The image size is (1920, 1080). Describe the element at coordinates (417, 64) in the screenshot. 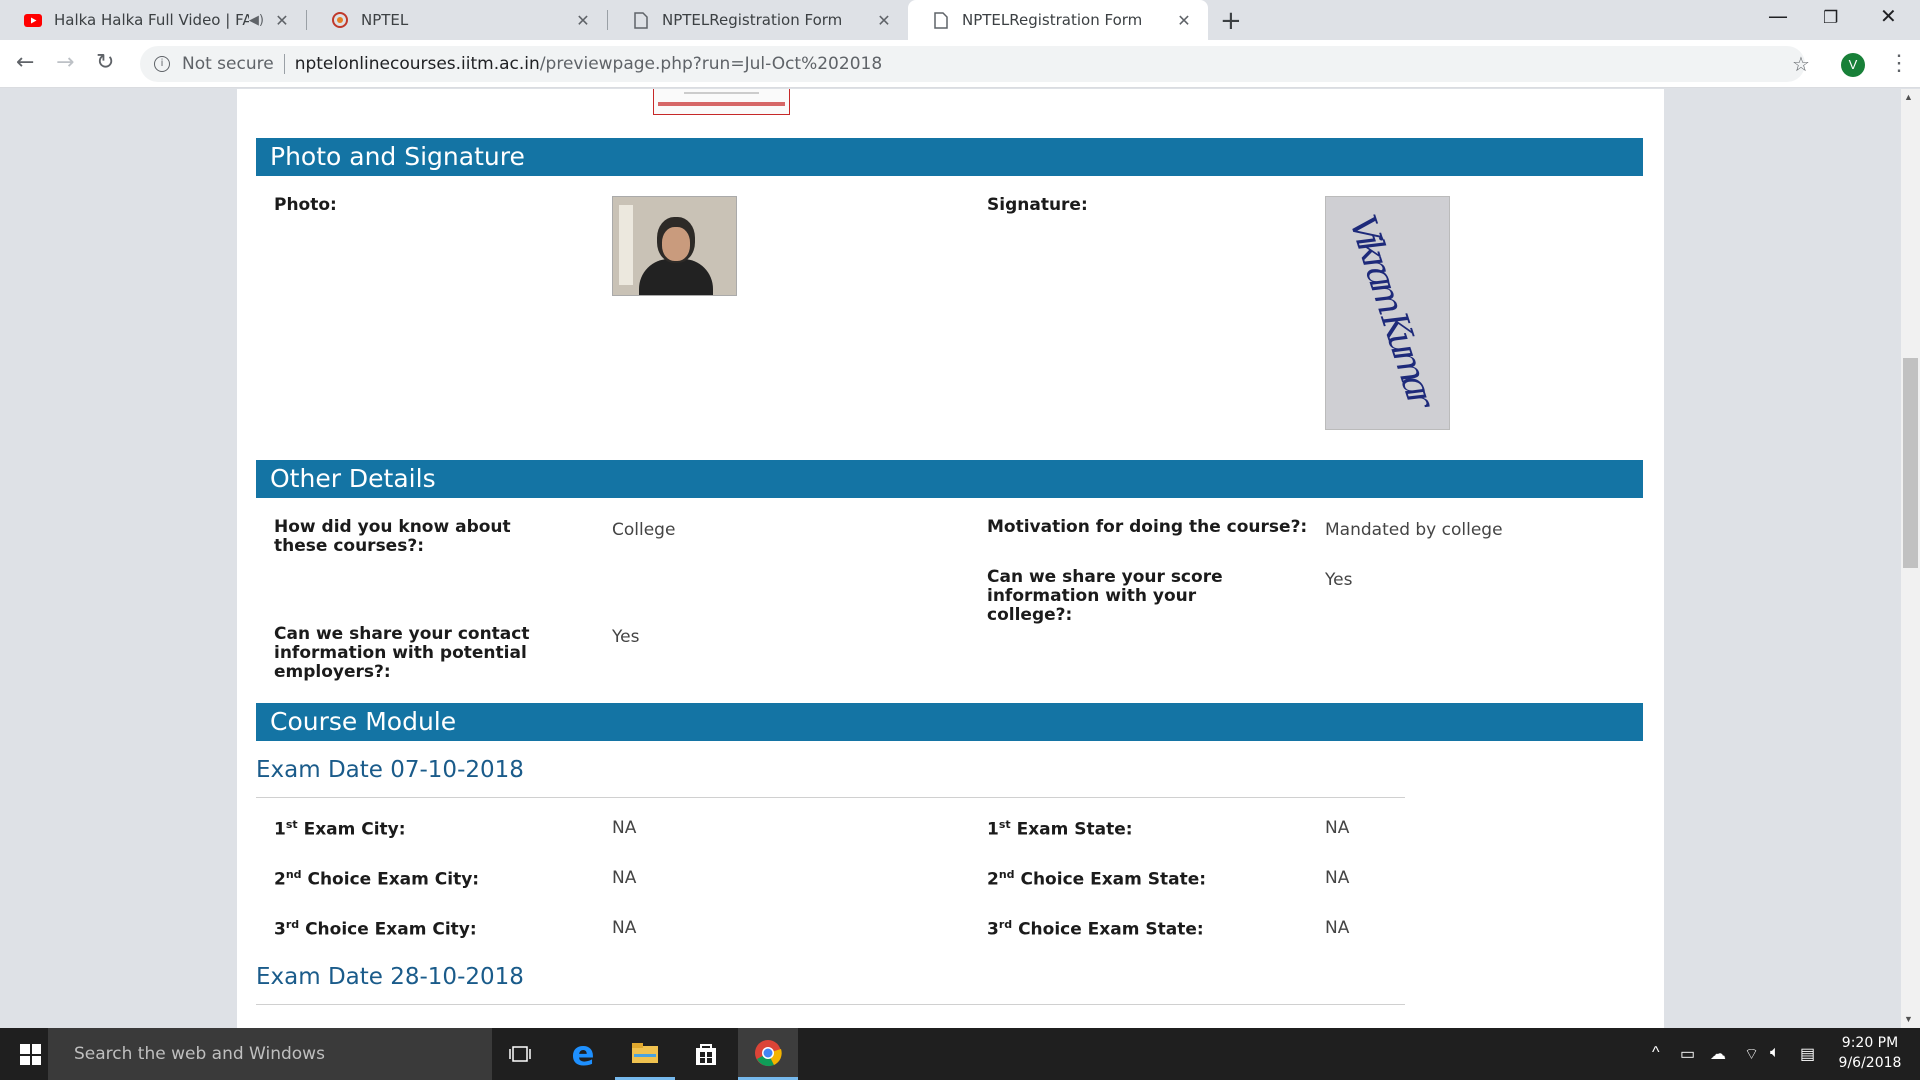

I see `url-host: nptelonlinecourses.iitm.ac.in` at that location.